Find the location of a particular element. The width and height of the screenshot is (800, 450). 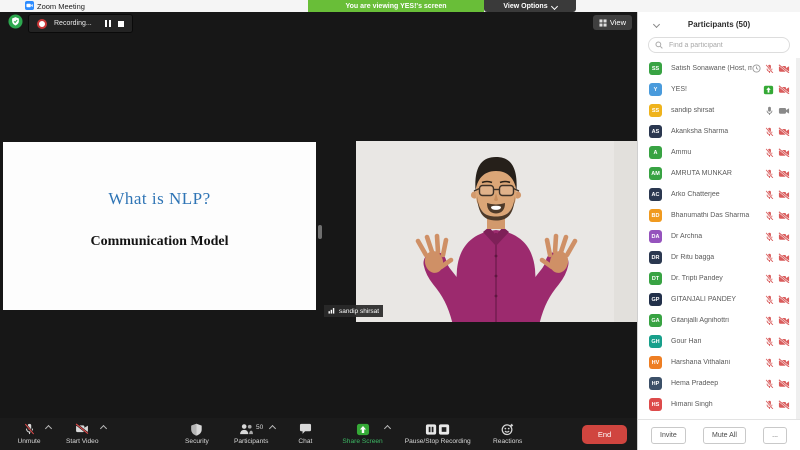

mute-all-button: Mute All is located at coordinates (724, 435).